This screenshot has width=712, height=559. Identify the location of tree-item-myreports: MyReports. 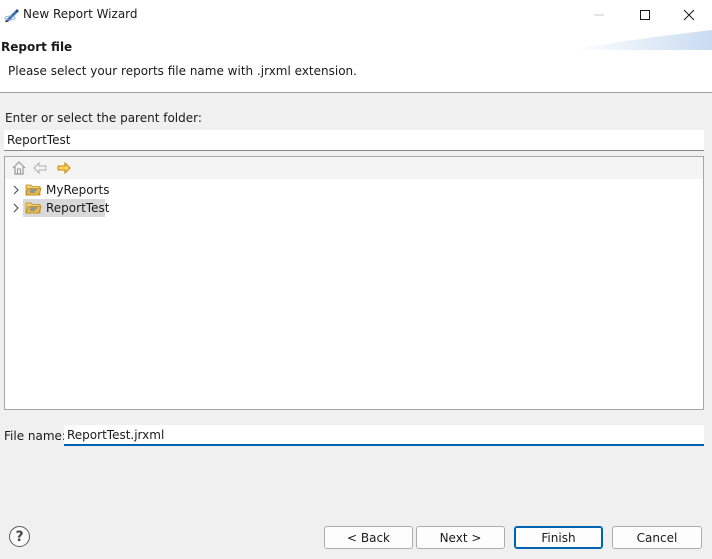
(354, 190).